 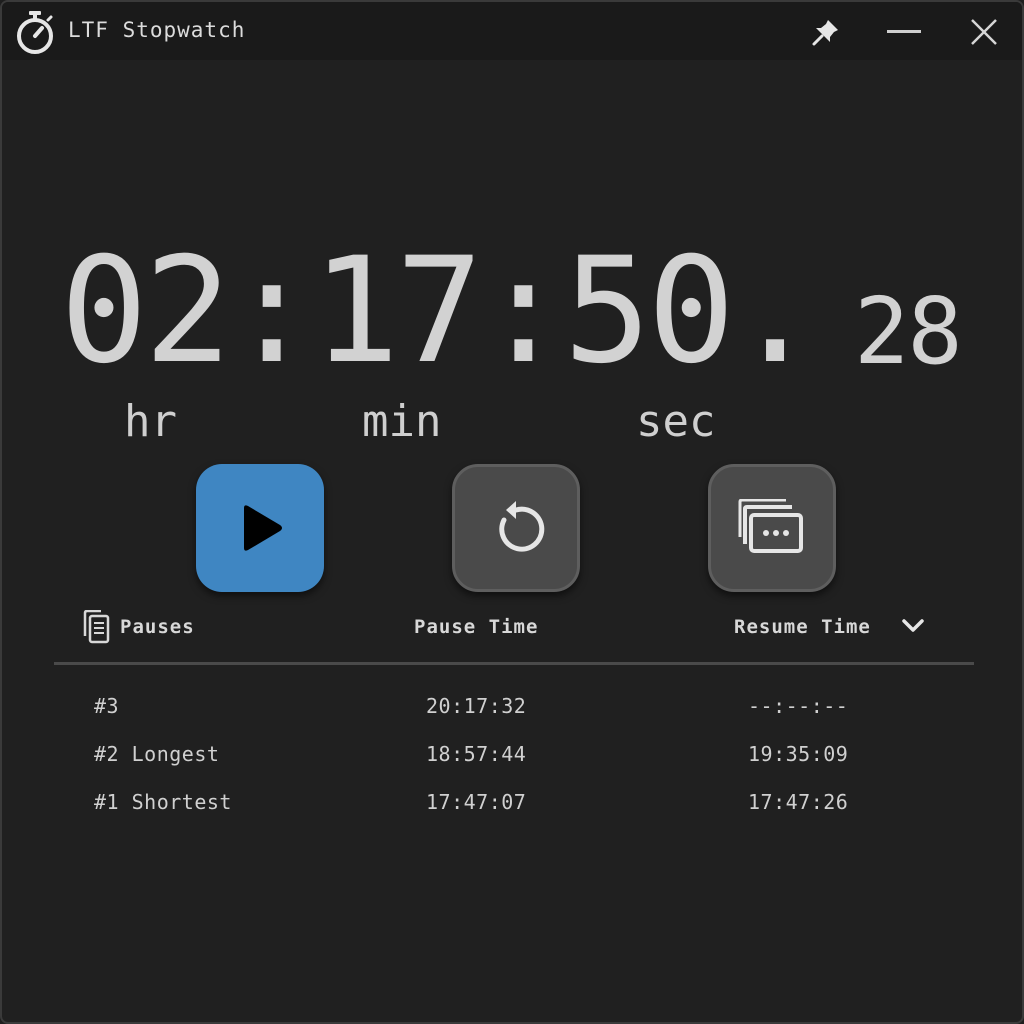 I want to click on pause-time-value: 20:17:32, so click(x=476, y=706).